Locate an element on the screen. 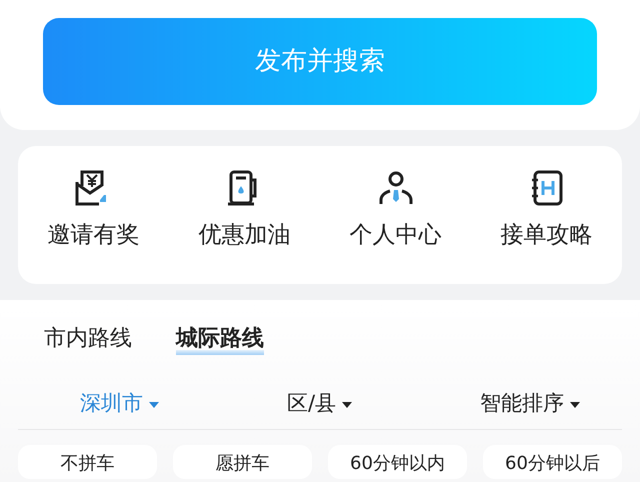 The width and height of the screenshot is (640, 482). route-tab: 市内路线 is located at coordinates (88, 338).